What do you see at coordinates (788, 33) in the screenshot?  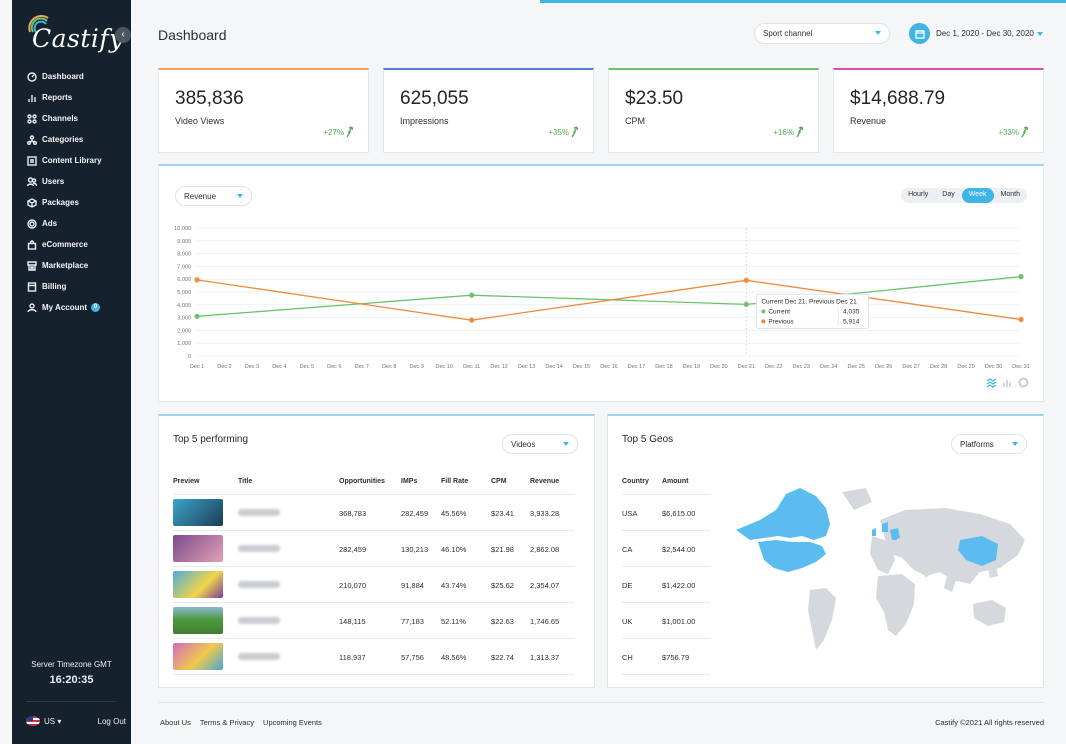 I see `channel-select-value: Sport channel` at bounding box center [788, 33].